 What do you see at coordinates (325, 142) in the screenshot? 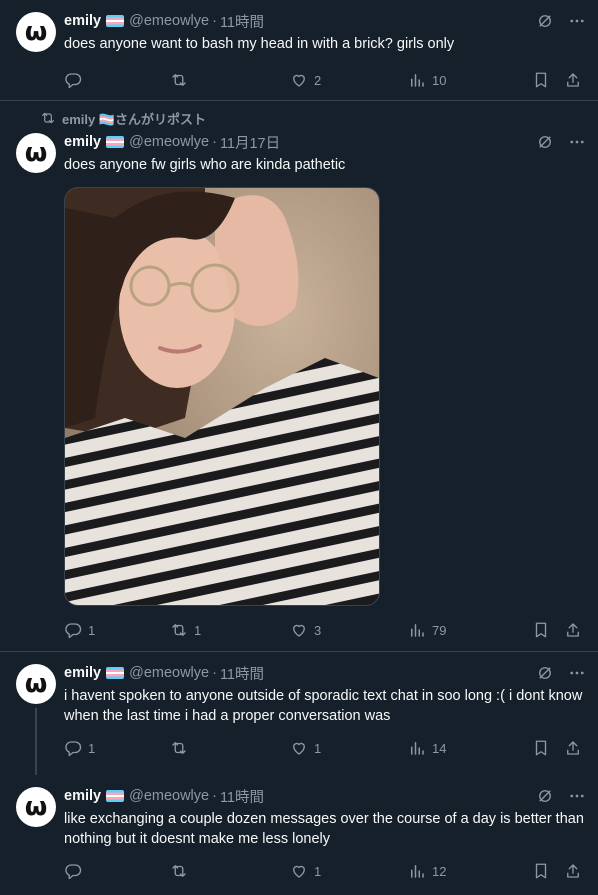
I see `tweet-header: emily @emeowlye · 11月17日` at bounding box center [325, 142].